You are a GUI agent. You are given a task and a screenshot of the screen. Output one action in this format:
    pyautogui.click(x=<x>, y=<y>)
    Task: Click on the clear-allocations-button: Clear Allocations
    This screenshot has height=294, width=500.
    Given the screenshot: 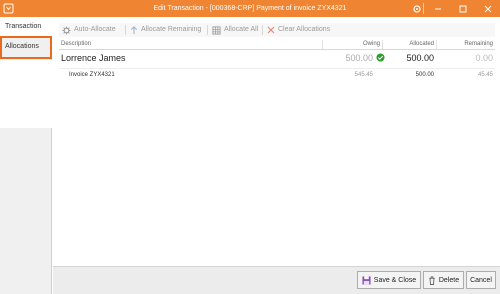 What is the action you would take?
    pyautogui.click(x=298, y=30)
    